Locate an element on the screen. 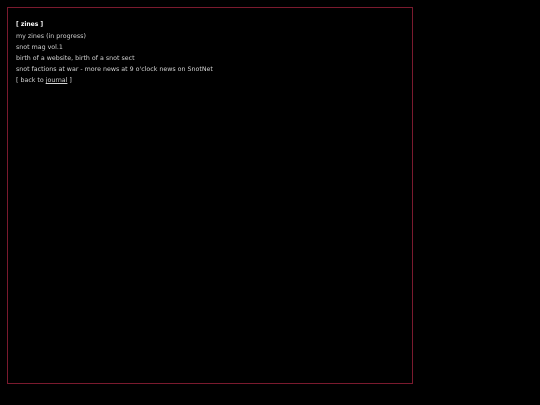 Image resolution: width=540 pixels, height=405 pixels. zine-list-item: birth of a website, birth of a snot sect is located at coordinates (210, 58).